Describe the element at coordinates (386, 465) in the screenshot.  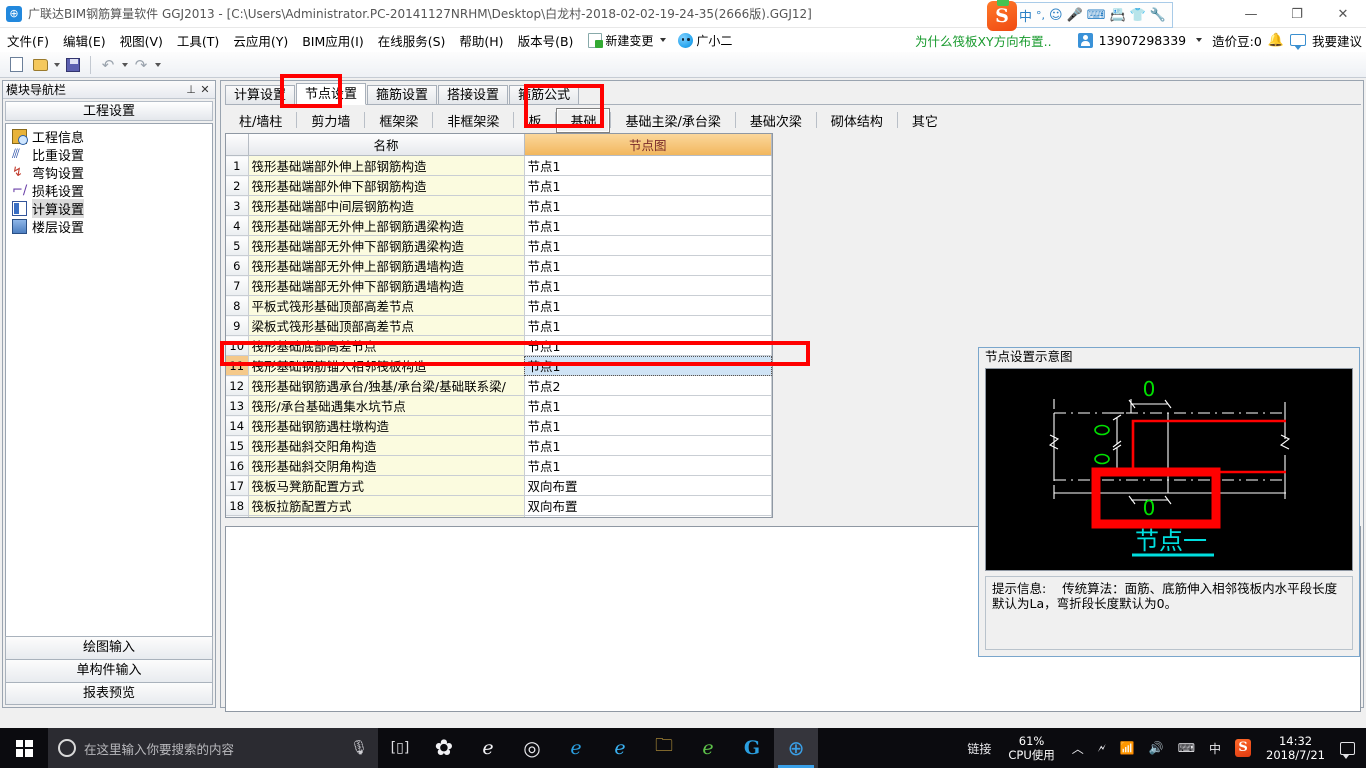
I see `row-name: 筏形基础斜交阴角构造` at that location.